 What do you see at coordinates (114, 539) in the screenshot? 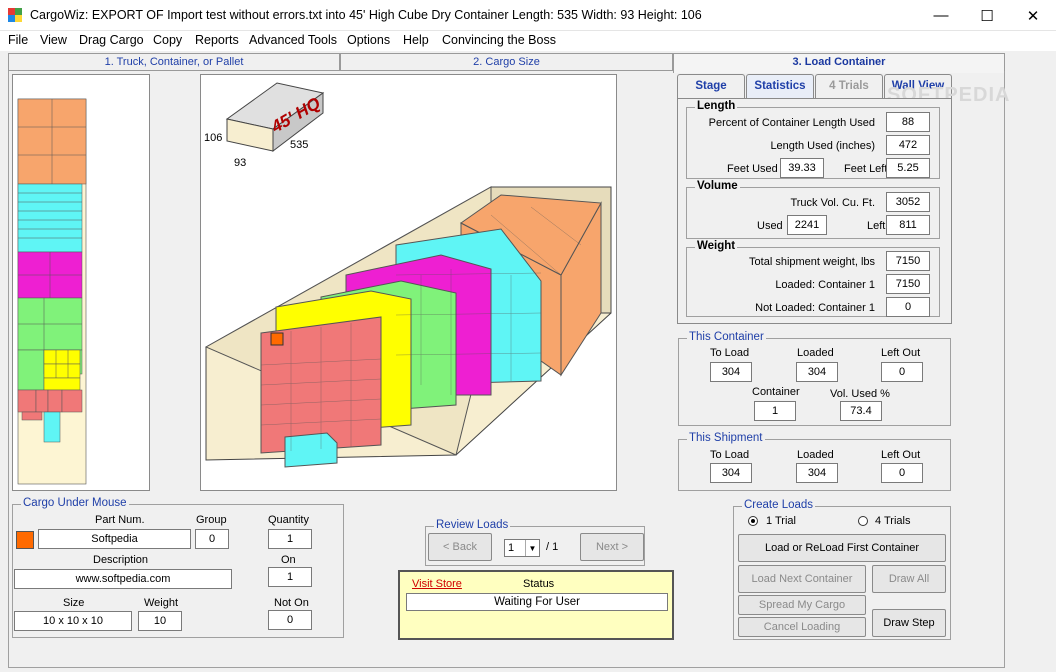
I see `part-num-field: Softpedia` at bounding box center [114, 539].